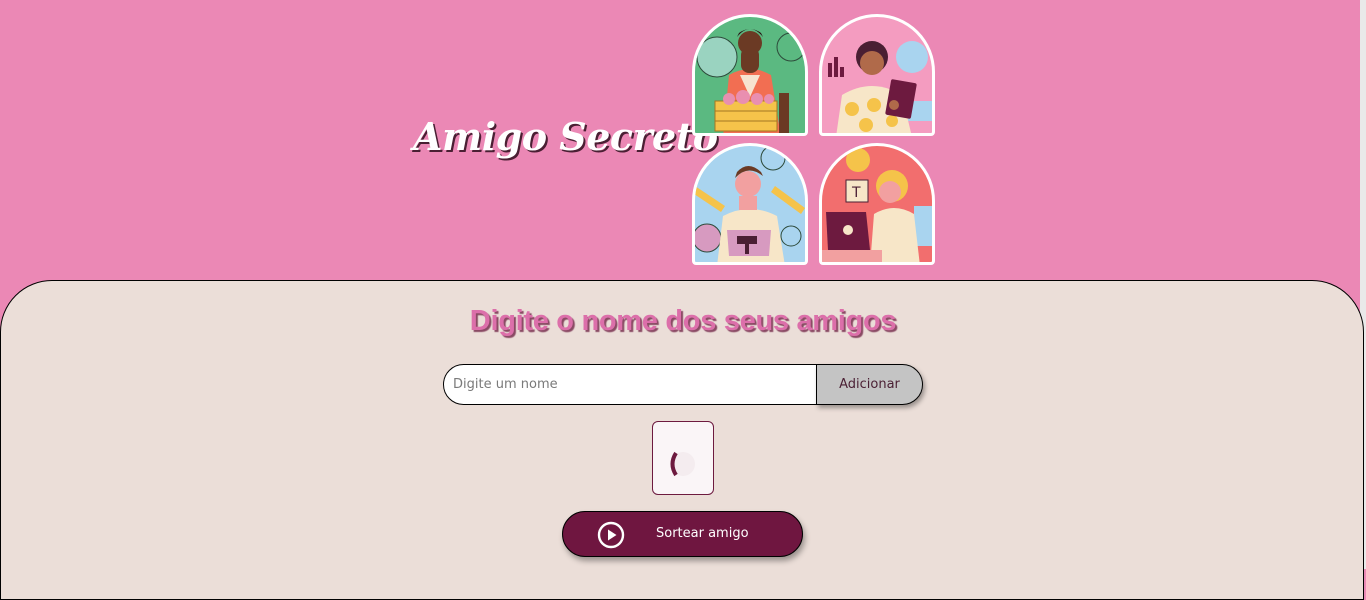 The width and height of the screenshot is (1366, 600). What do you see at coordinates (565, 136) in the screenshot?
I see `app-title: Amigo Secreto` at bounding box center [565, 136].